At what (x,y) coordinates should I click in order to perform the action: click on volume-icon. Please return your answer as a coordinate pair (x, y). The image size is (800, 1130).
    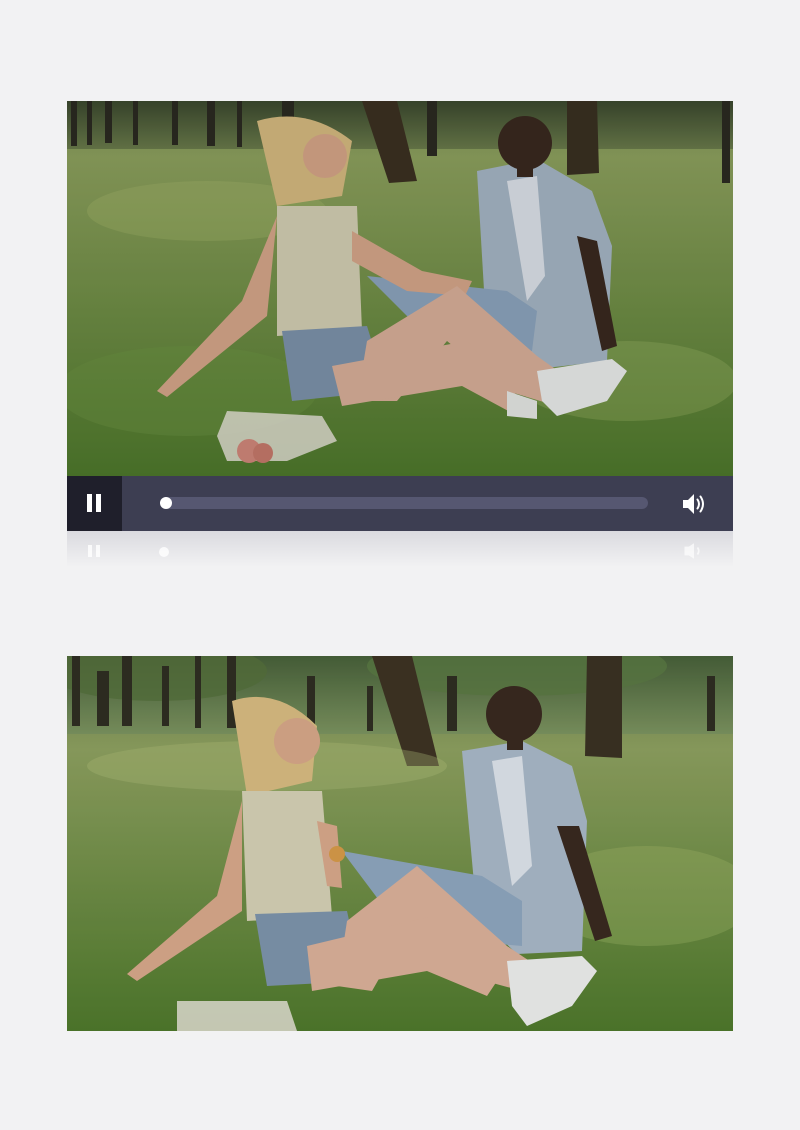
    Looking at the image, I should click on (693, 504).